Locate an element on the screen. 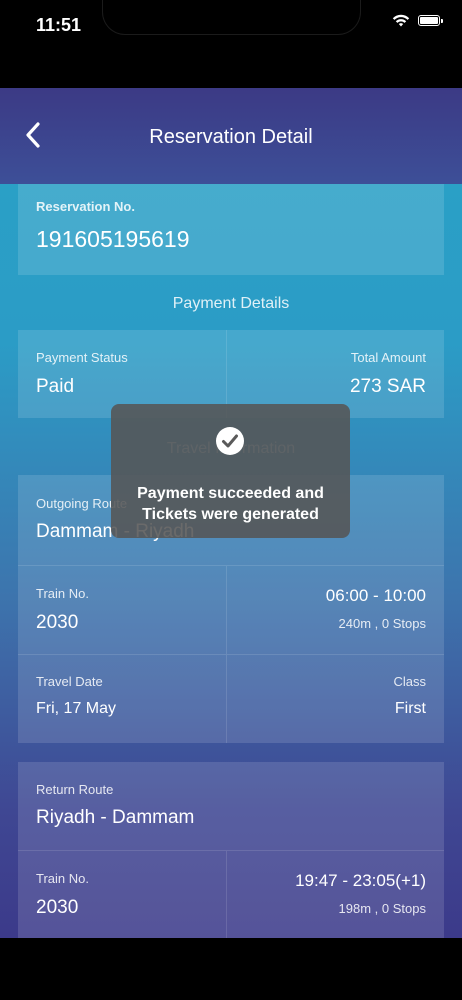  total-amount-value: 273 SAR is located at coordinates (387, 386).